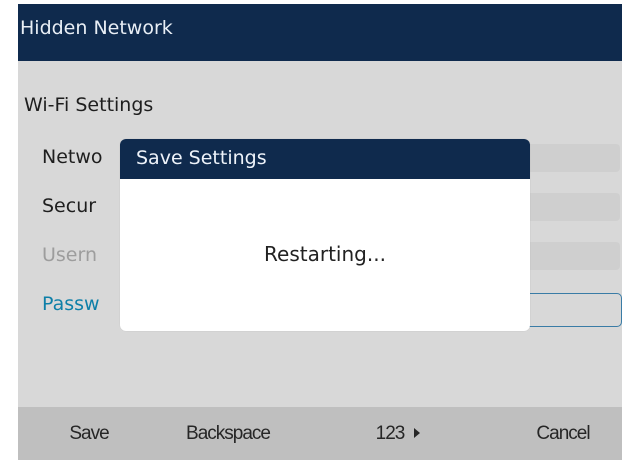 The width and height of the screenshot is (622, 460). What do you see at coordinates (70, 255) in the screenshot?
I see `username-label: Usern` at bounding box center [70, 255].